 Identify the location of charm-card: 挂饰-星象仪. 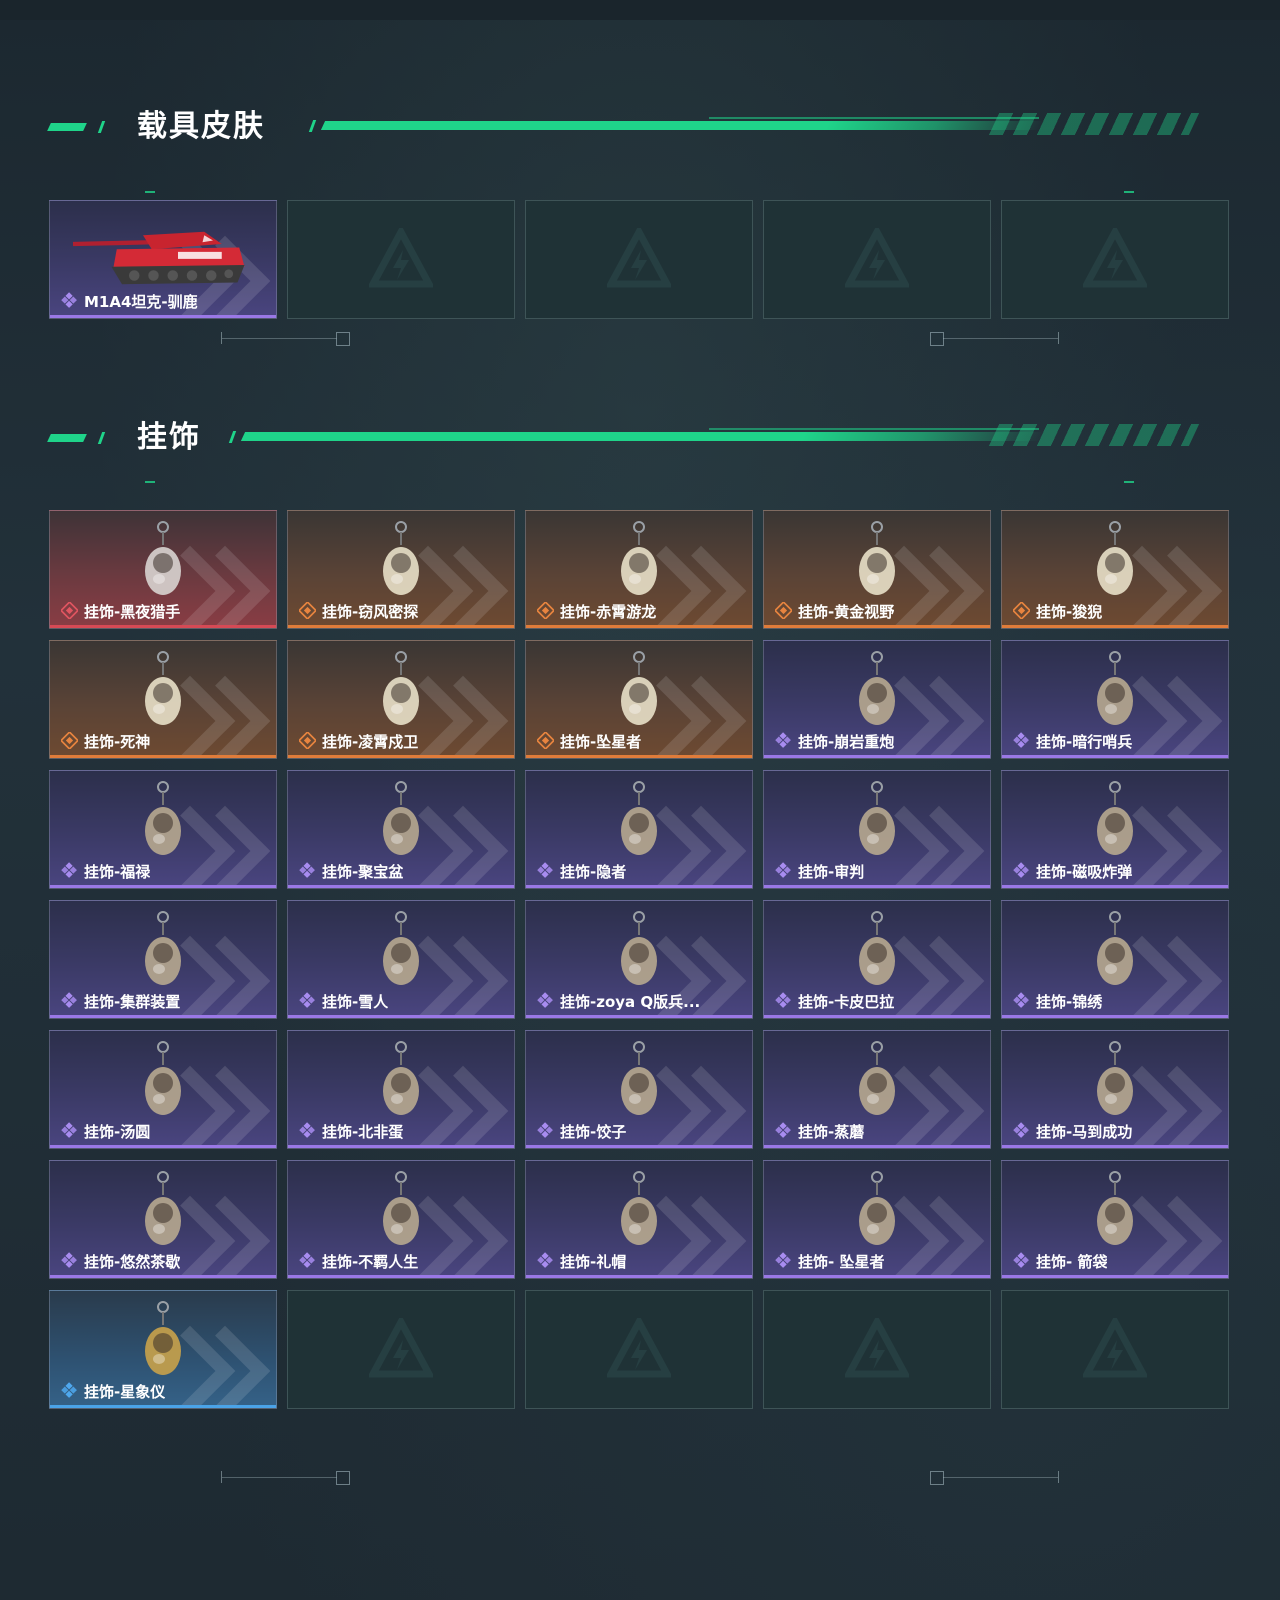
(163, 1349).